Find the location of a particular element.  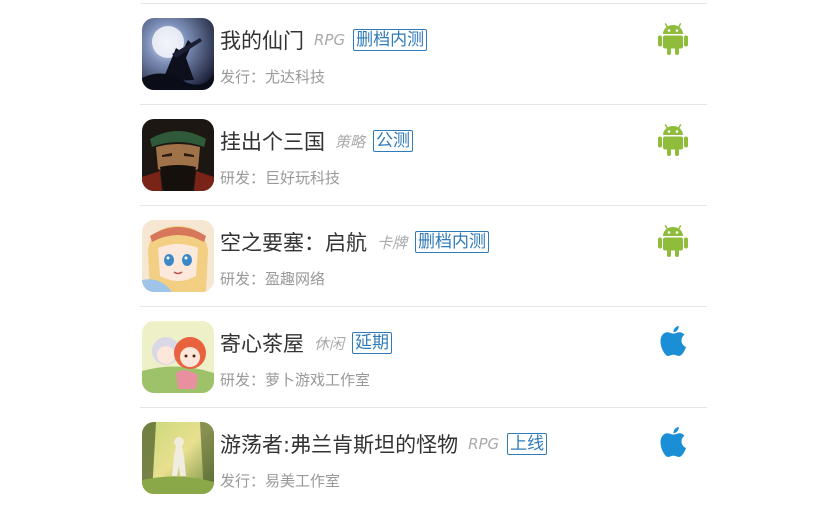

bearded-general-portrait-art is located at coordinates (178, 155).